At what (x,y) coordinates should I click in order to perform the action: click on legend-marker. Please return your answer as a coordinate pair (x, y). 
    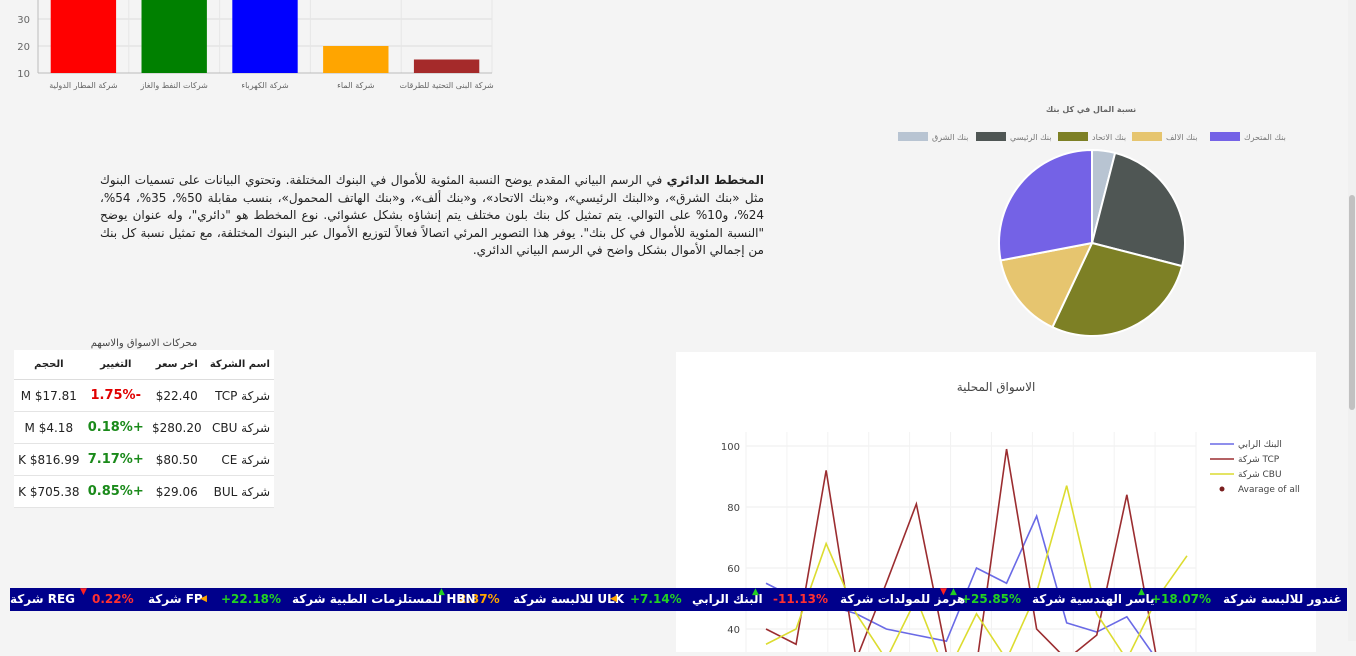
    Looking at the image, I should click on (1222, 489).